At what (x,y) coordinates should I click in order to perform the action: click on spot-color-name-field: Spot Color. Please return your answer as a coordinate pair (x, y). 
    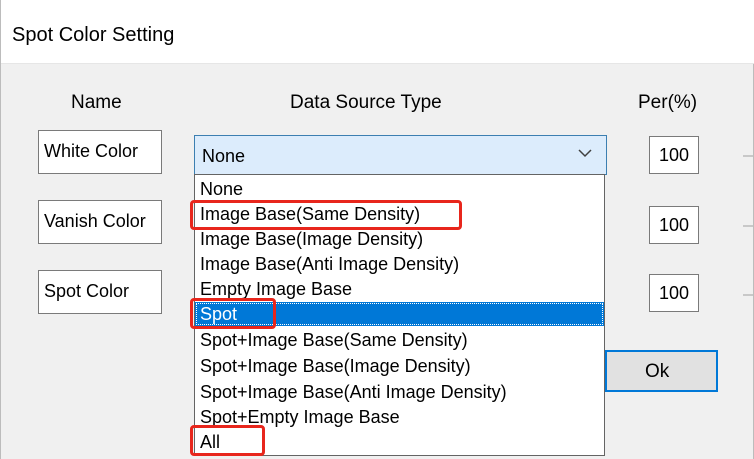
    Looking at the image, I should click on (100, 292).